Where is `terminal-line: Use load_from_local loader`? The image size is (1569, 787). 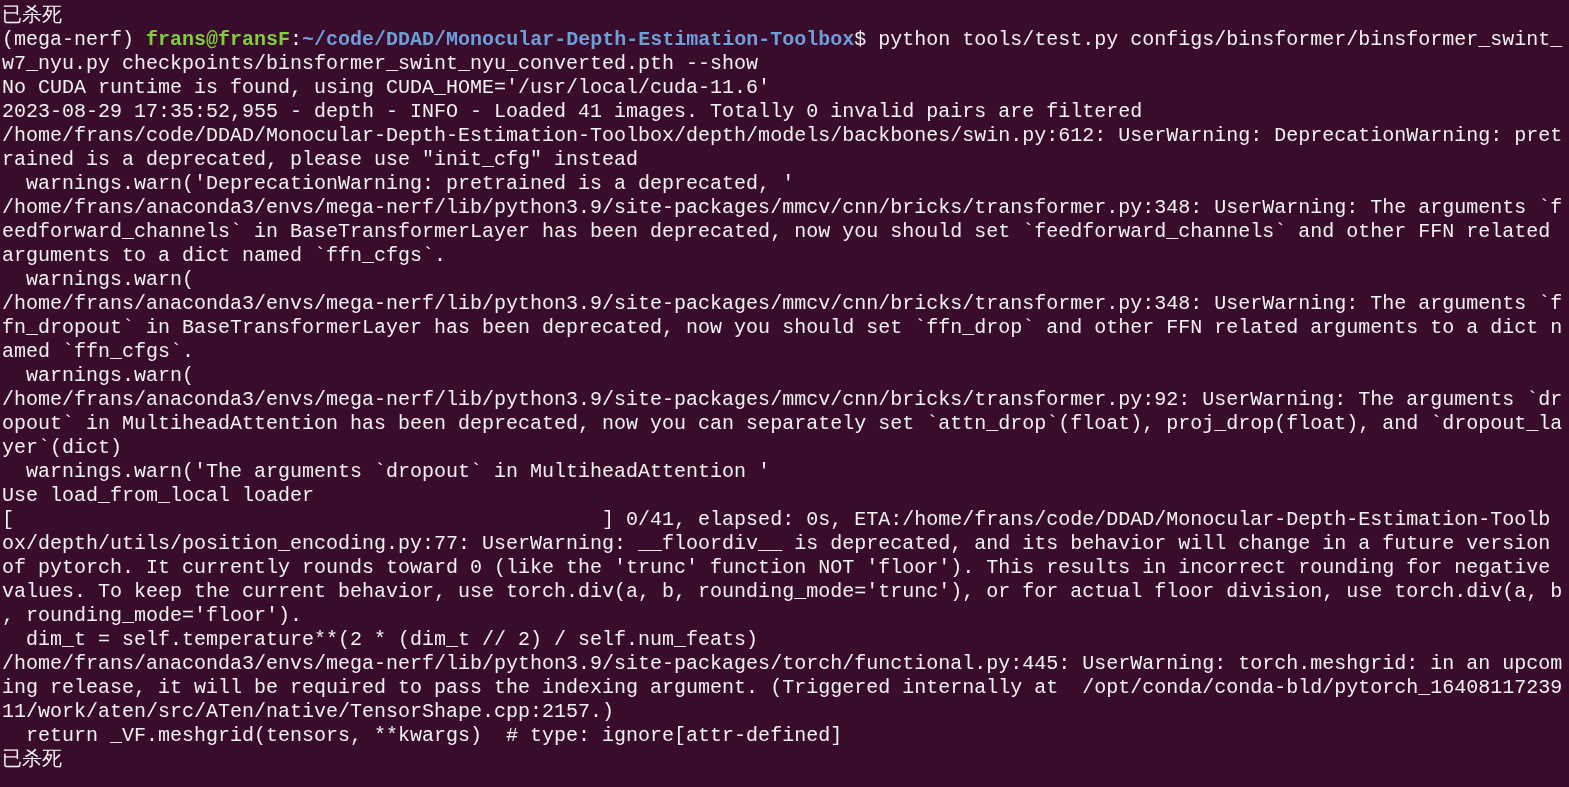
terminal-line: Use load_from_local loader is located at coordinates (158, 495).